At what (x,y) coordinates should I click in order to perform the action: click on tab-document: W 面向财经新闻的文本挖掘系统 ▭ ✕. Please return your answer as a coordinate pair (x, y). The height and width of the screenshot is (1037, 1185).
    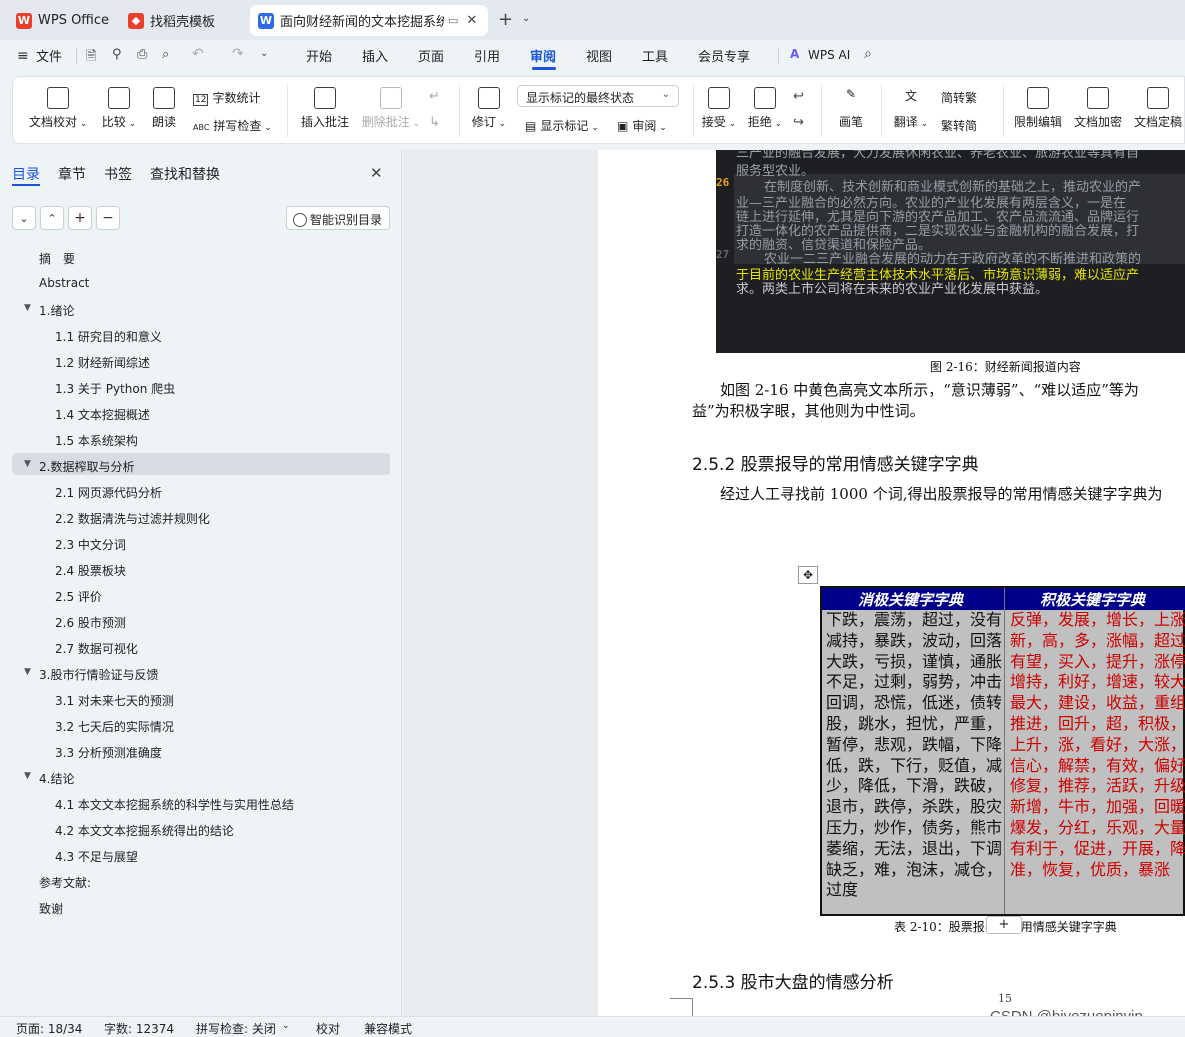
    Looking at the image, I should click on (369, 20).